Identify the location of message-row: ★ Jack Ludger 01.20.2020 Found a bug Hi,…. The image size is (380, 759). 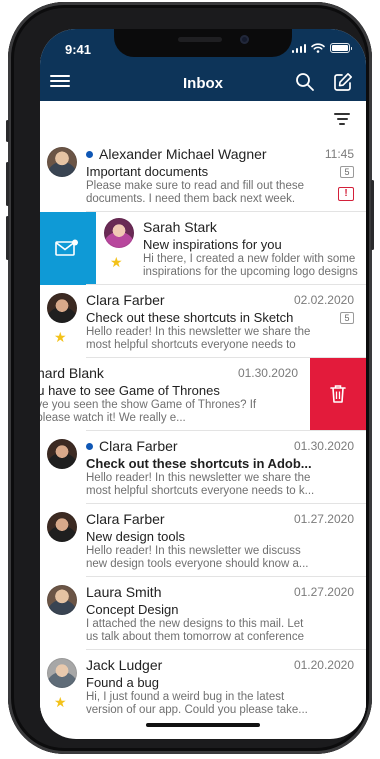
(203, 686).